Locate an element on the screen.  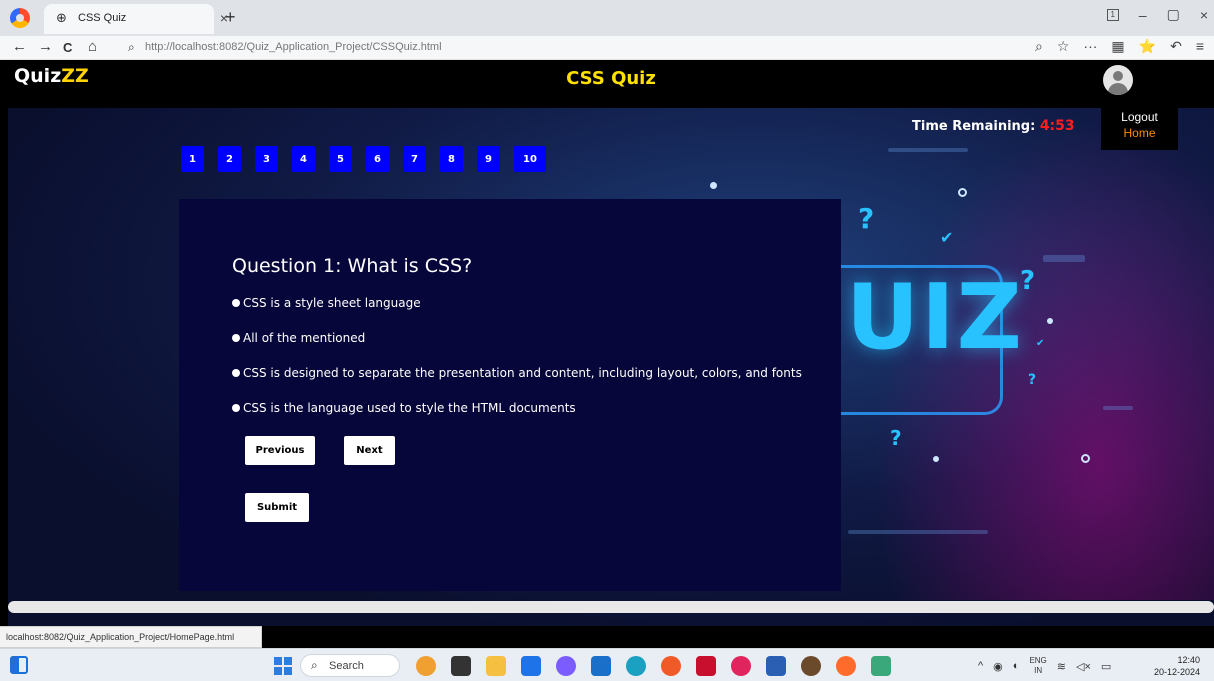
start-icon is located at coordinates (283, 666).